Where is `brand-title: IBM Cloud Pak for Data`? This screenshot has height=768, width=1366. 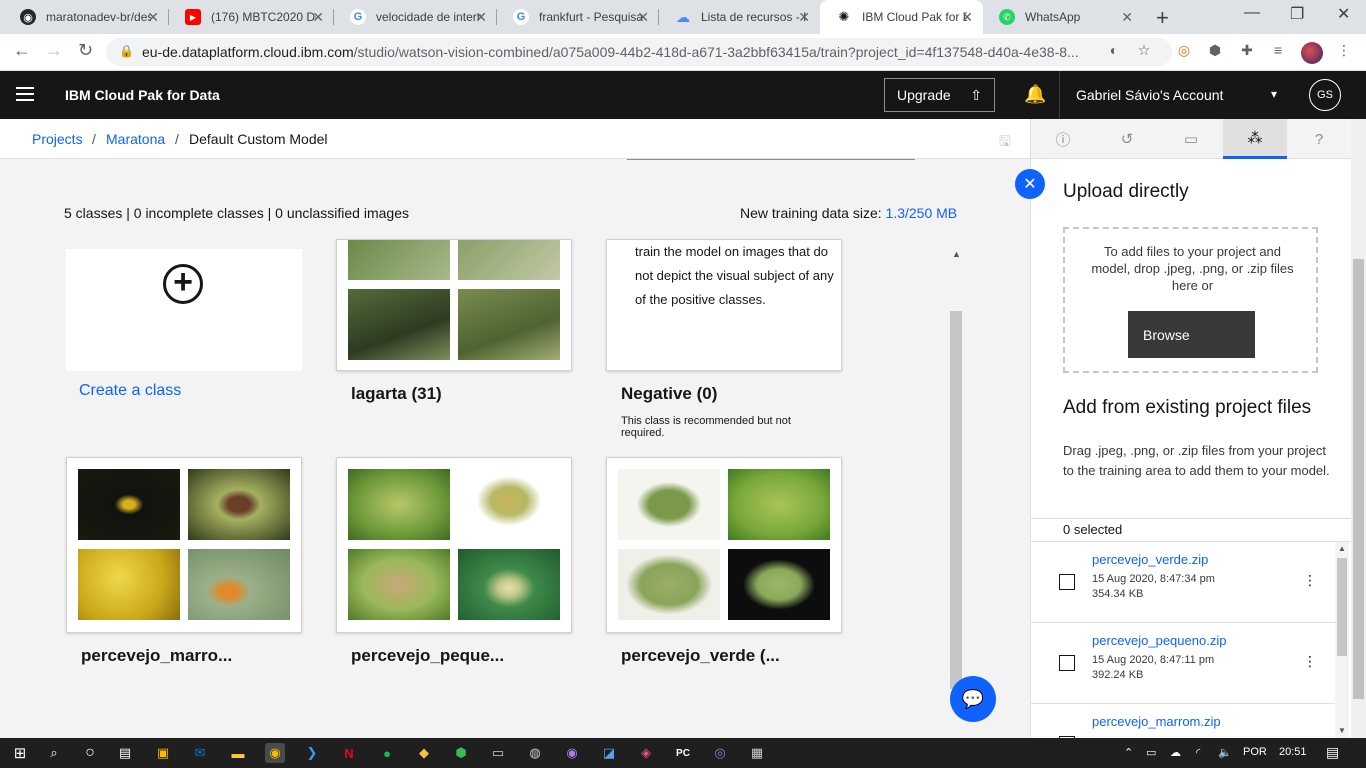
brand-title: IBM Cloud Pak for Data is located at coordinates (142, 95).